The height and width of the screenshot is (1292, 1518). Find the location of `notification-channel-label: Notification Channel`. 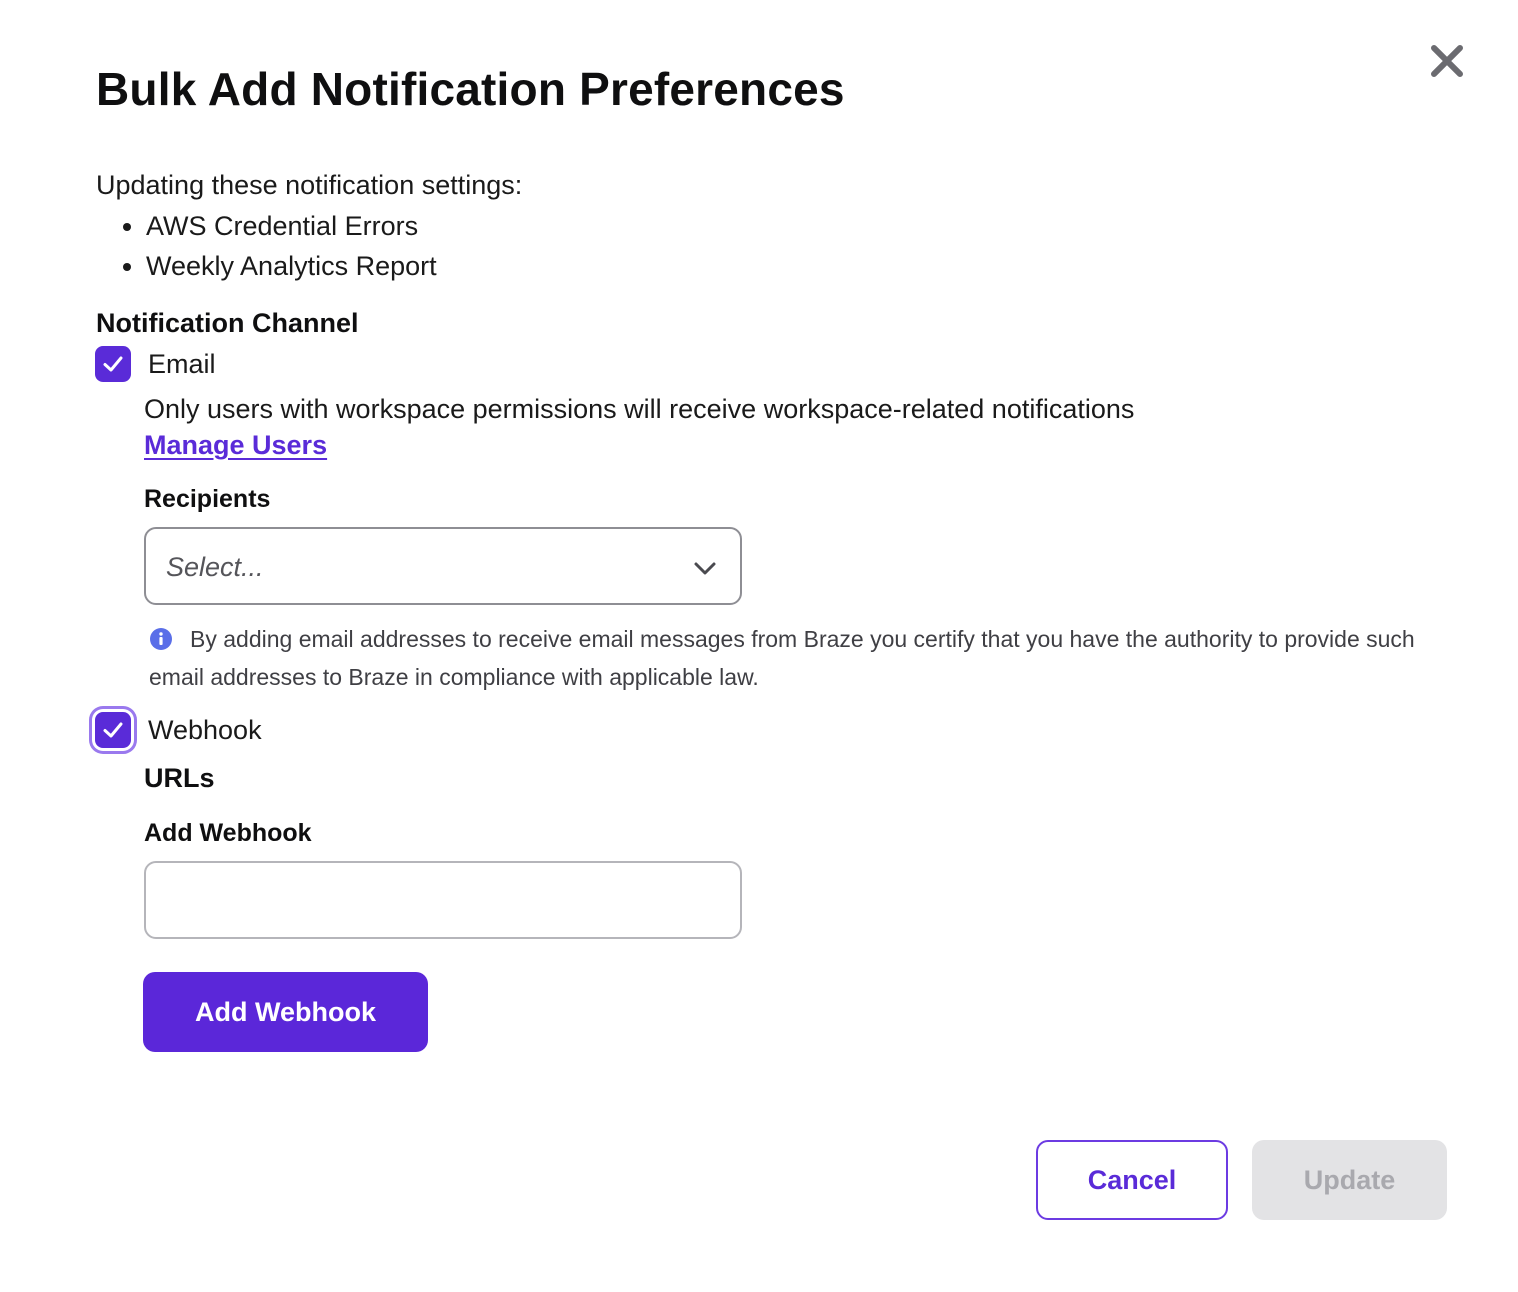

notification-channel-label: Notification Channel is located at coordinates (227, 323).